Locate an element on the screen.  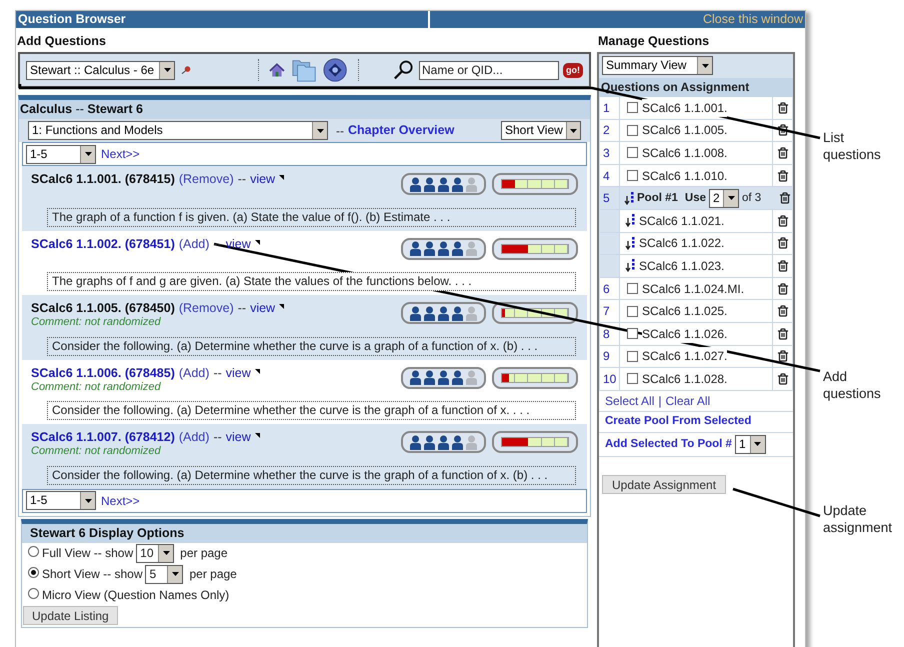
add-to-pool-link: Add Selected To Pool # is located at coordinates (668, 444).